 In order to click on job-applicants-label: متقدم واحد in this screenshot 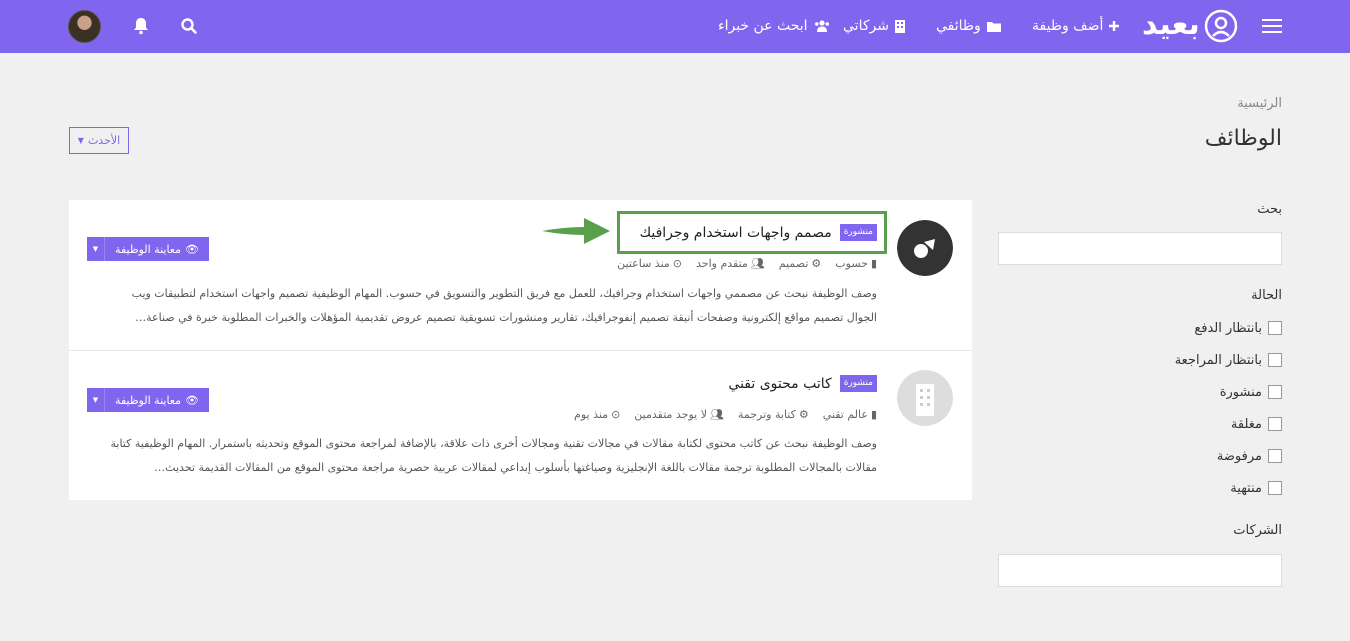, I will do `click(722, 263)`.